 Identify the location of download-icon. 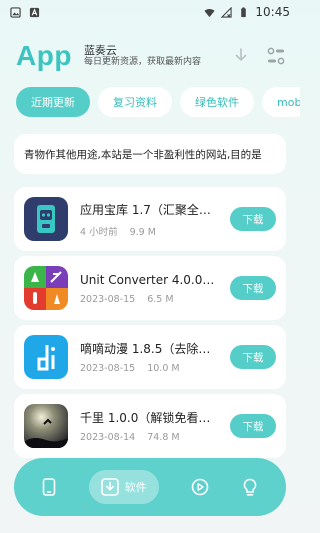
(241, 56).